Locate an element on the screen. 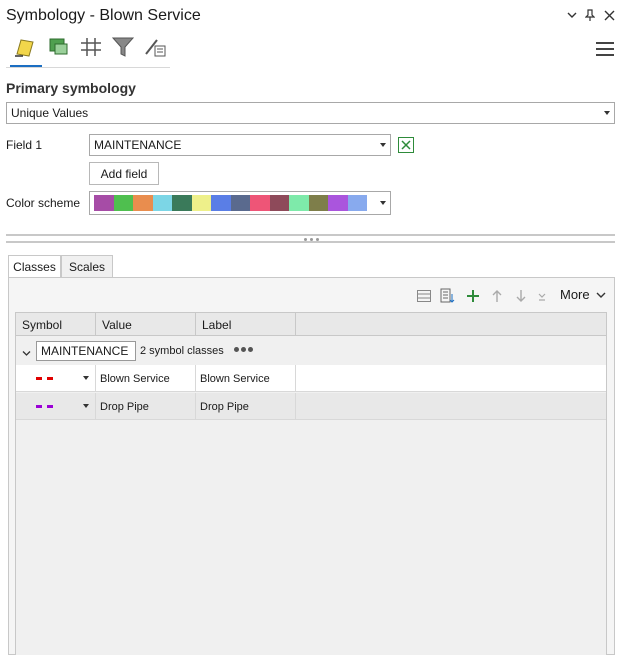  add-field-button: Add field is located at coordinates (124, 173).